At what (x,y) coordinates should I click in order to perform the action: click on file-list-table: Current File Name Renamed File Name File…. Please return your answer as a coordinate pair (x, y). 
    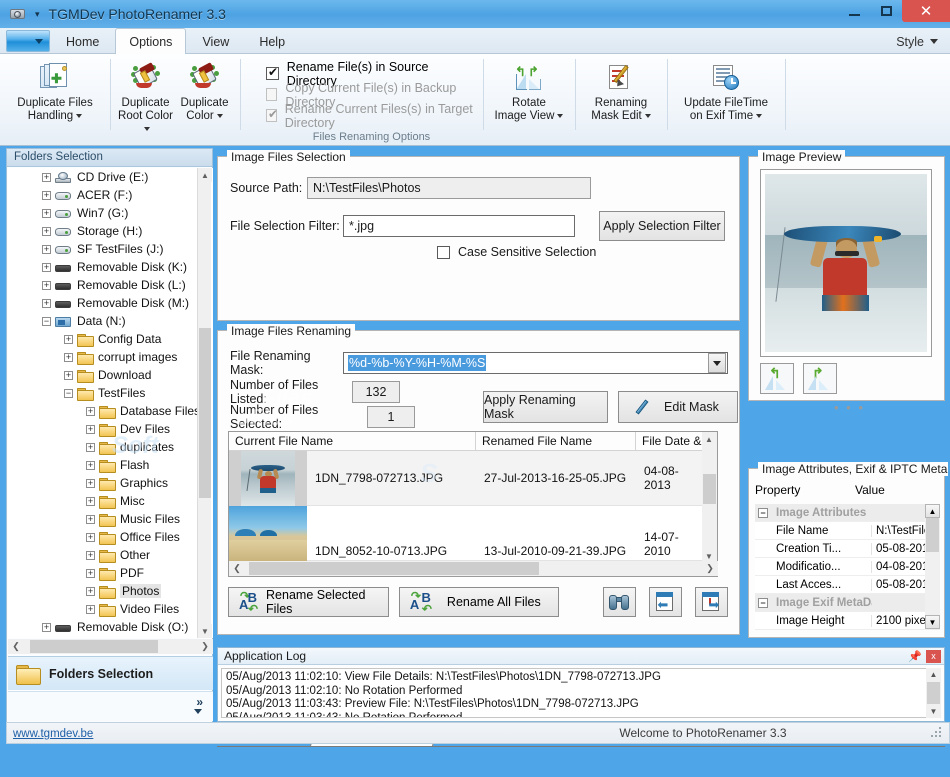
    Looking at the image, I should click on (473, 504).